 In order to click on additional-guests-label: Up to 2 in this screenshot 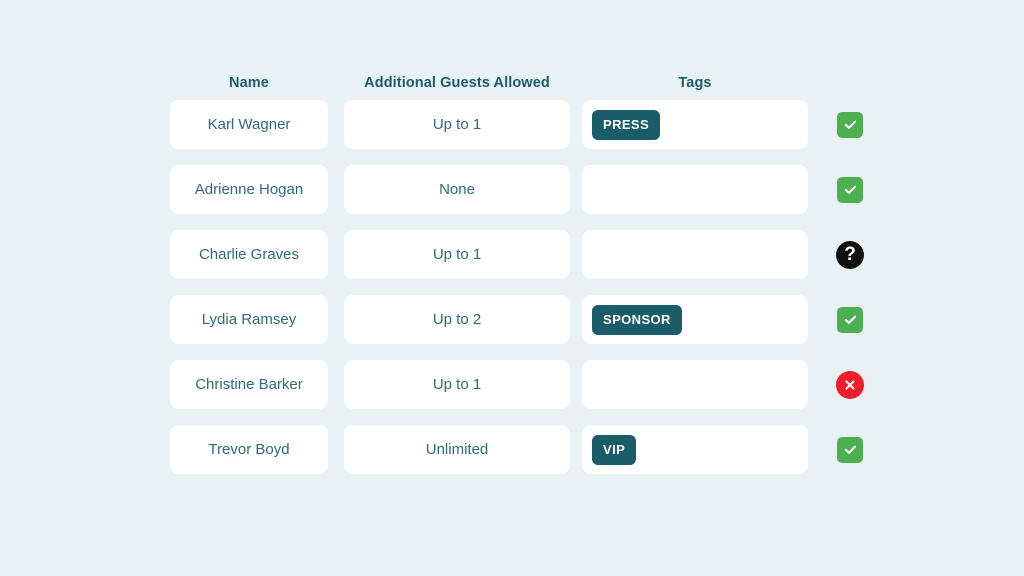, I will do `click(457, 319)`.